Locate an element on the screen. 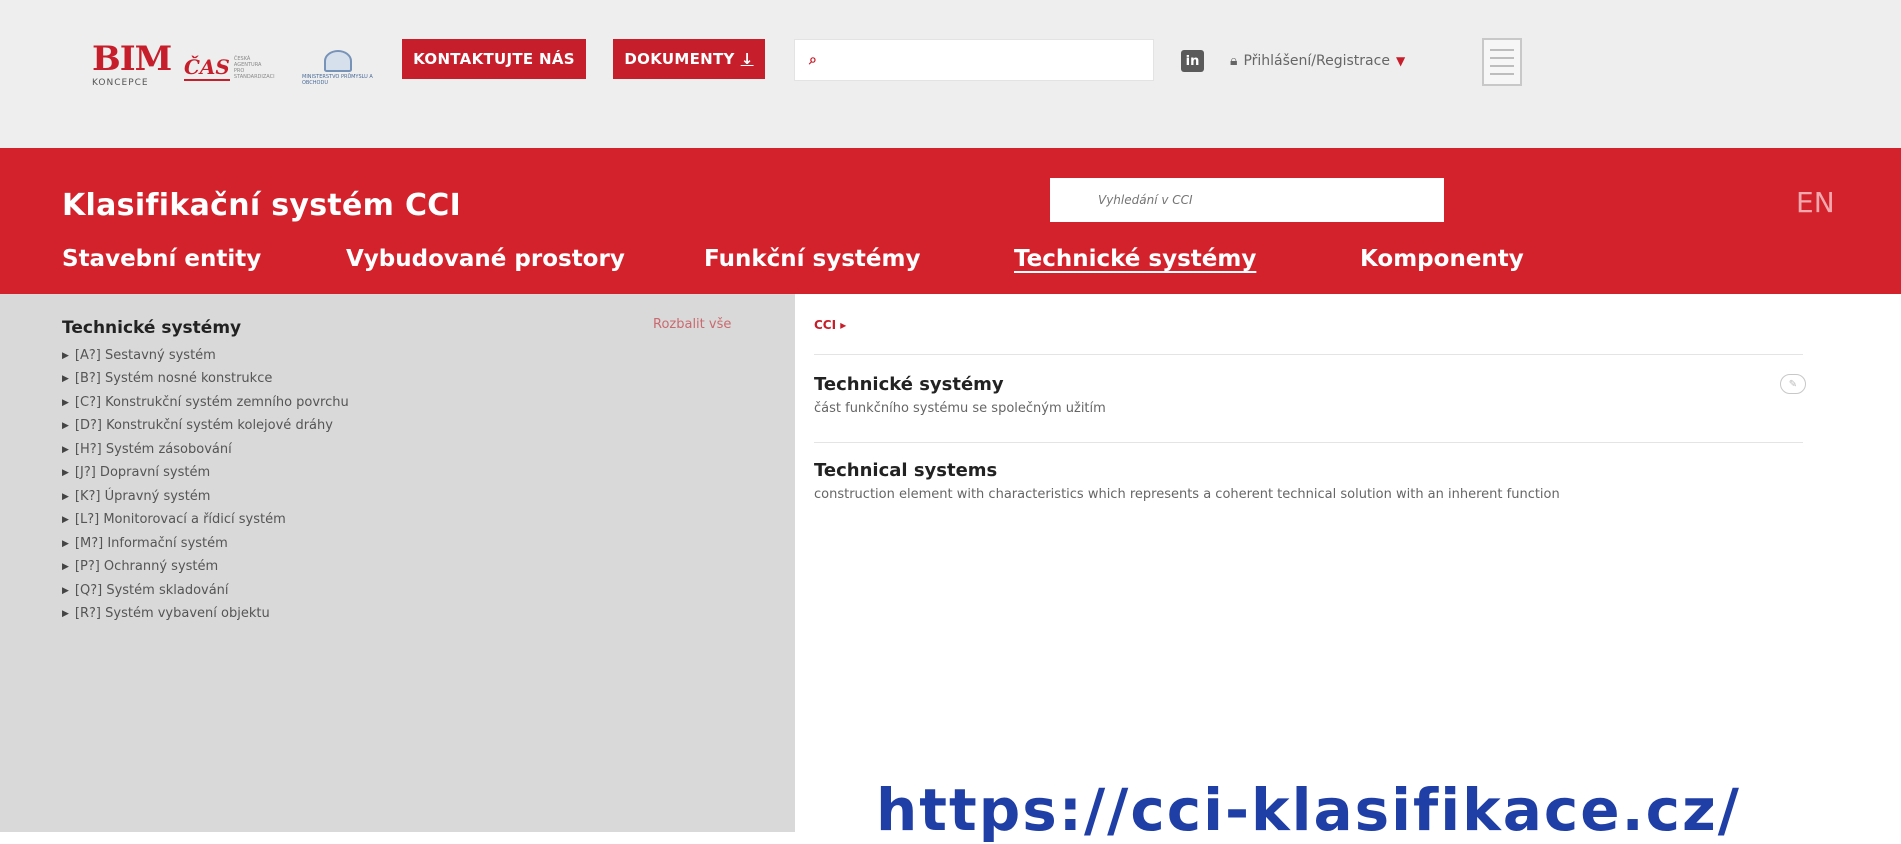 The width and height of the screenshot is (1901, 844). tree-item: ▶ [A?] Sestavný systém is located at coordinates (205, 356).